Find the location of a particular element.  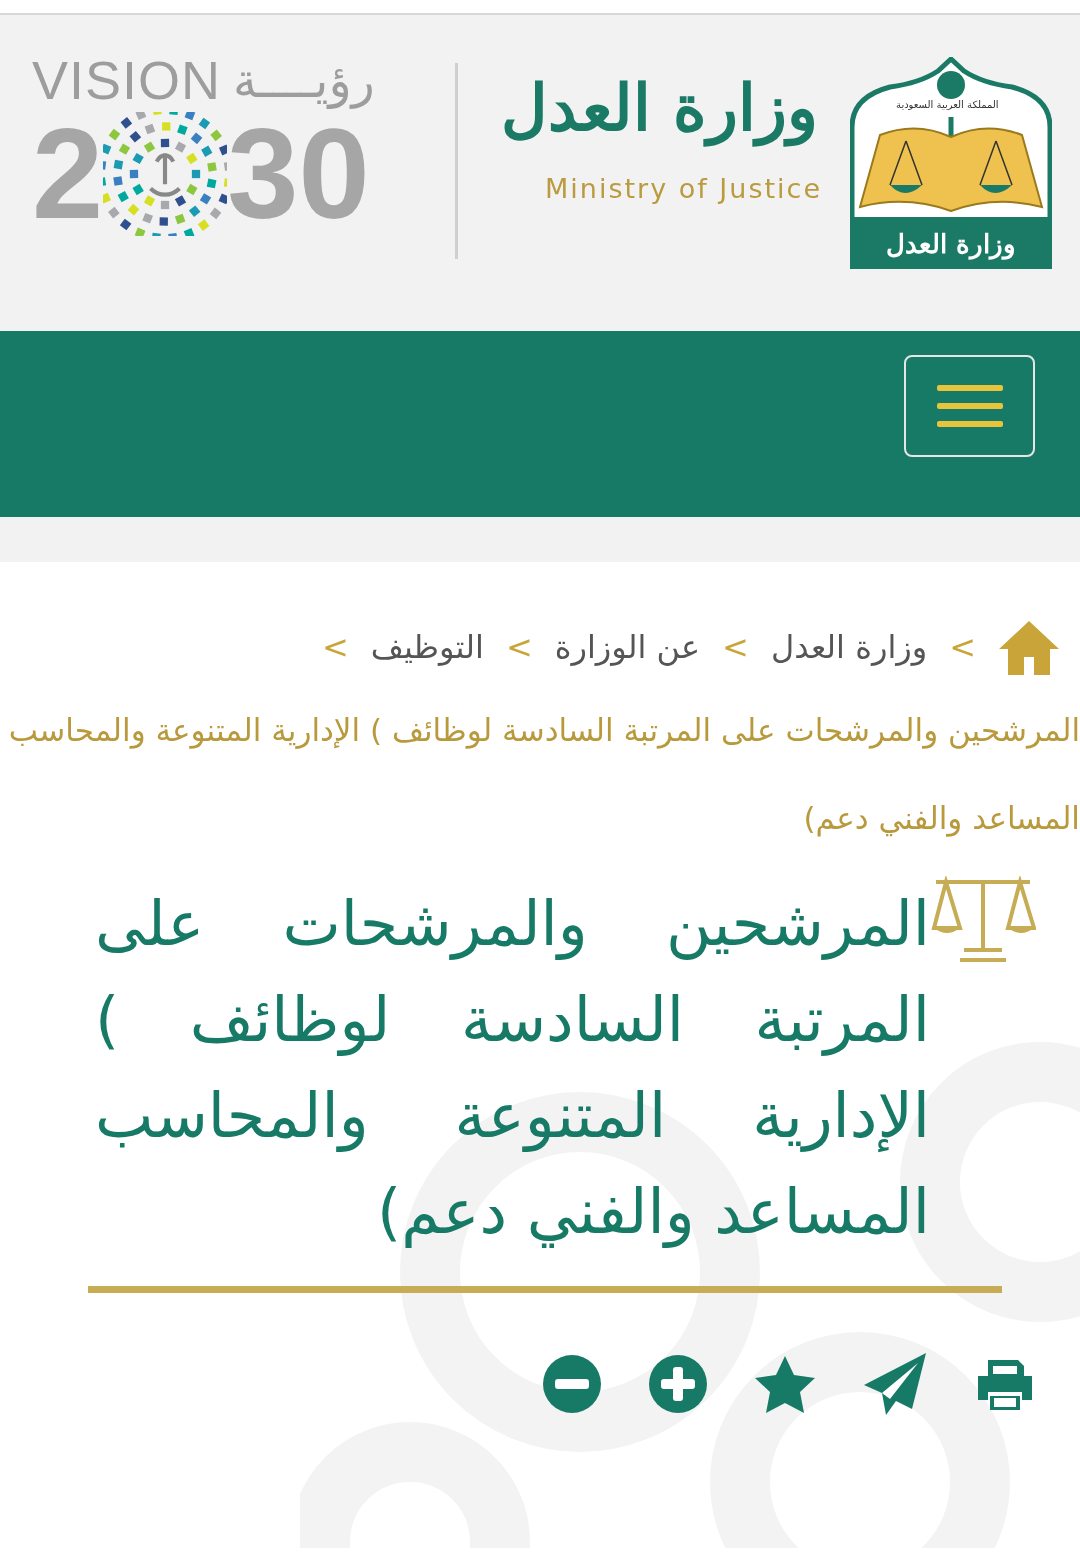

vision-year-text: 2 is located at coordinates (68, 174).